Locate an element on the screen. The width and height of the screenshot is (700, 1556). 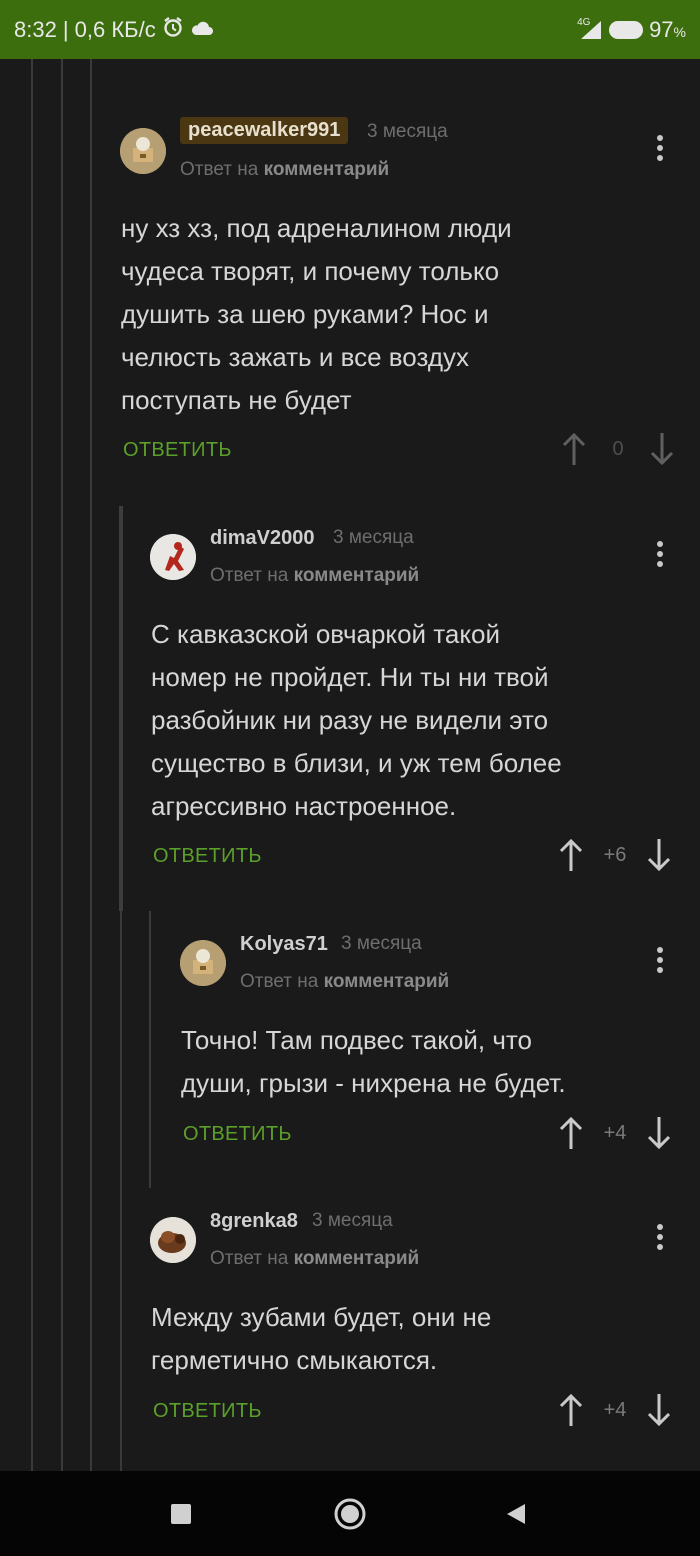
upvote-icon is located at coordinates (571, 1410).